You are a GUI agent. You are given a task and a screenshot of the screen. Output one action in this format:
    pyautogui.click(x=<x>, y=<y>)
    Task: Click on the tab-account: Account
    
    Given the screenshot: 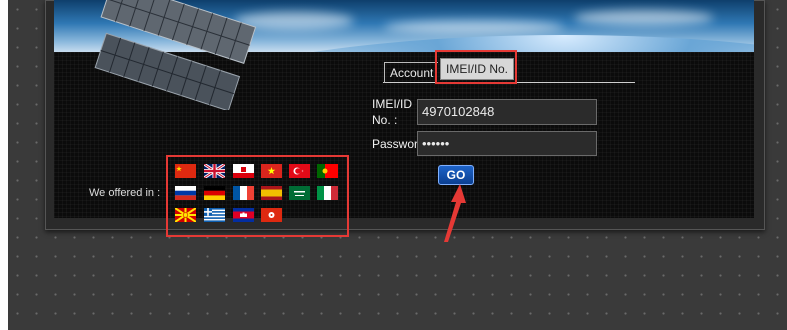 What is the action you would take?
    pyautogui.click(x=411, y=72)
    